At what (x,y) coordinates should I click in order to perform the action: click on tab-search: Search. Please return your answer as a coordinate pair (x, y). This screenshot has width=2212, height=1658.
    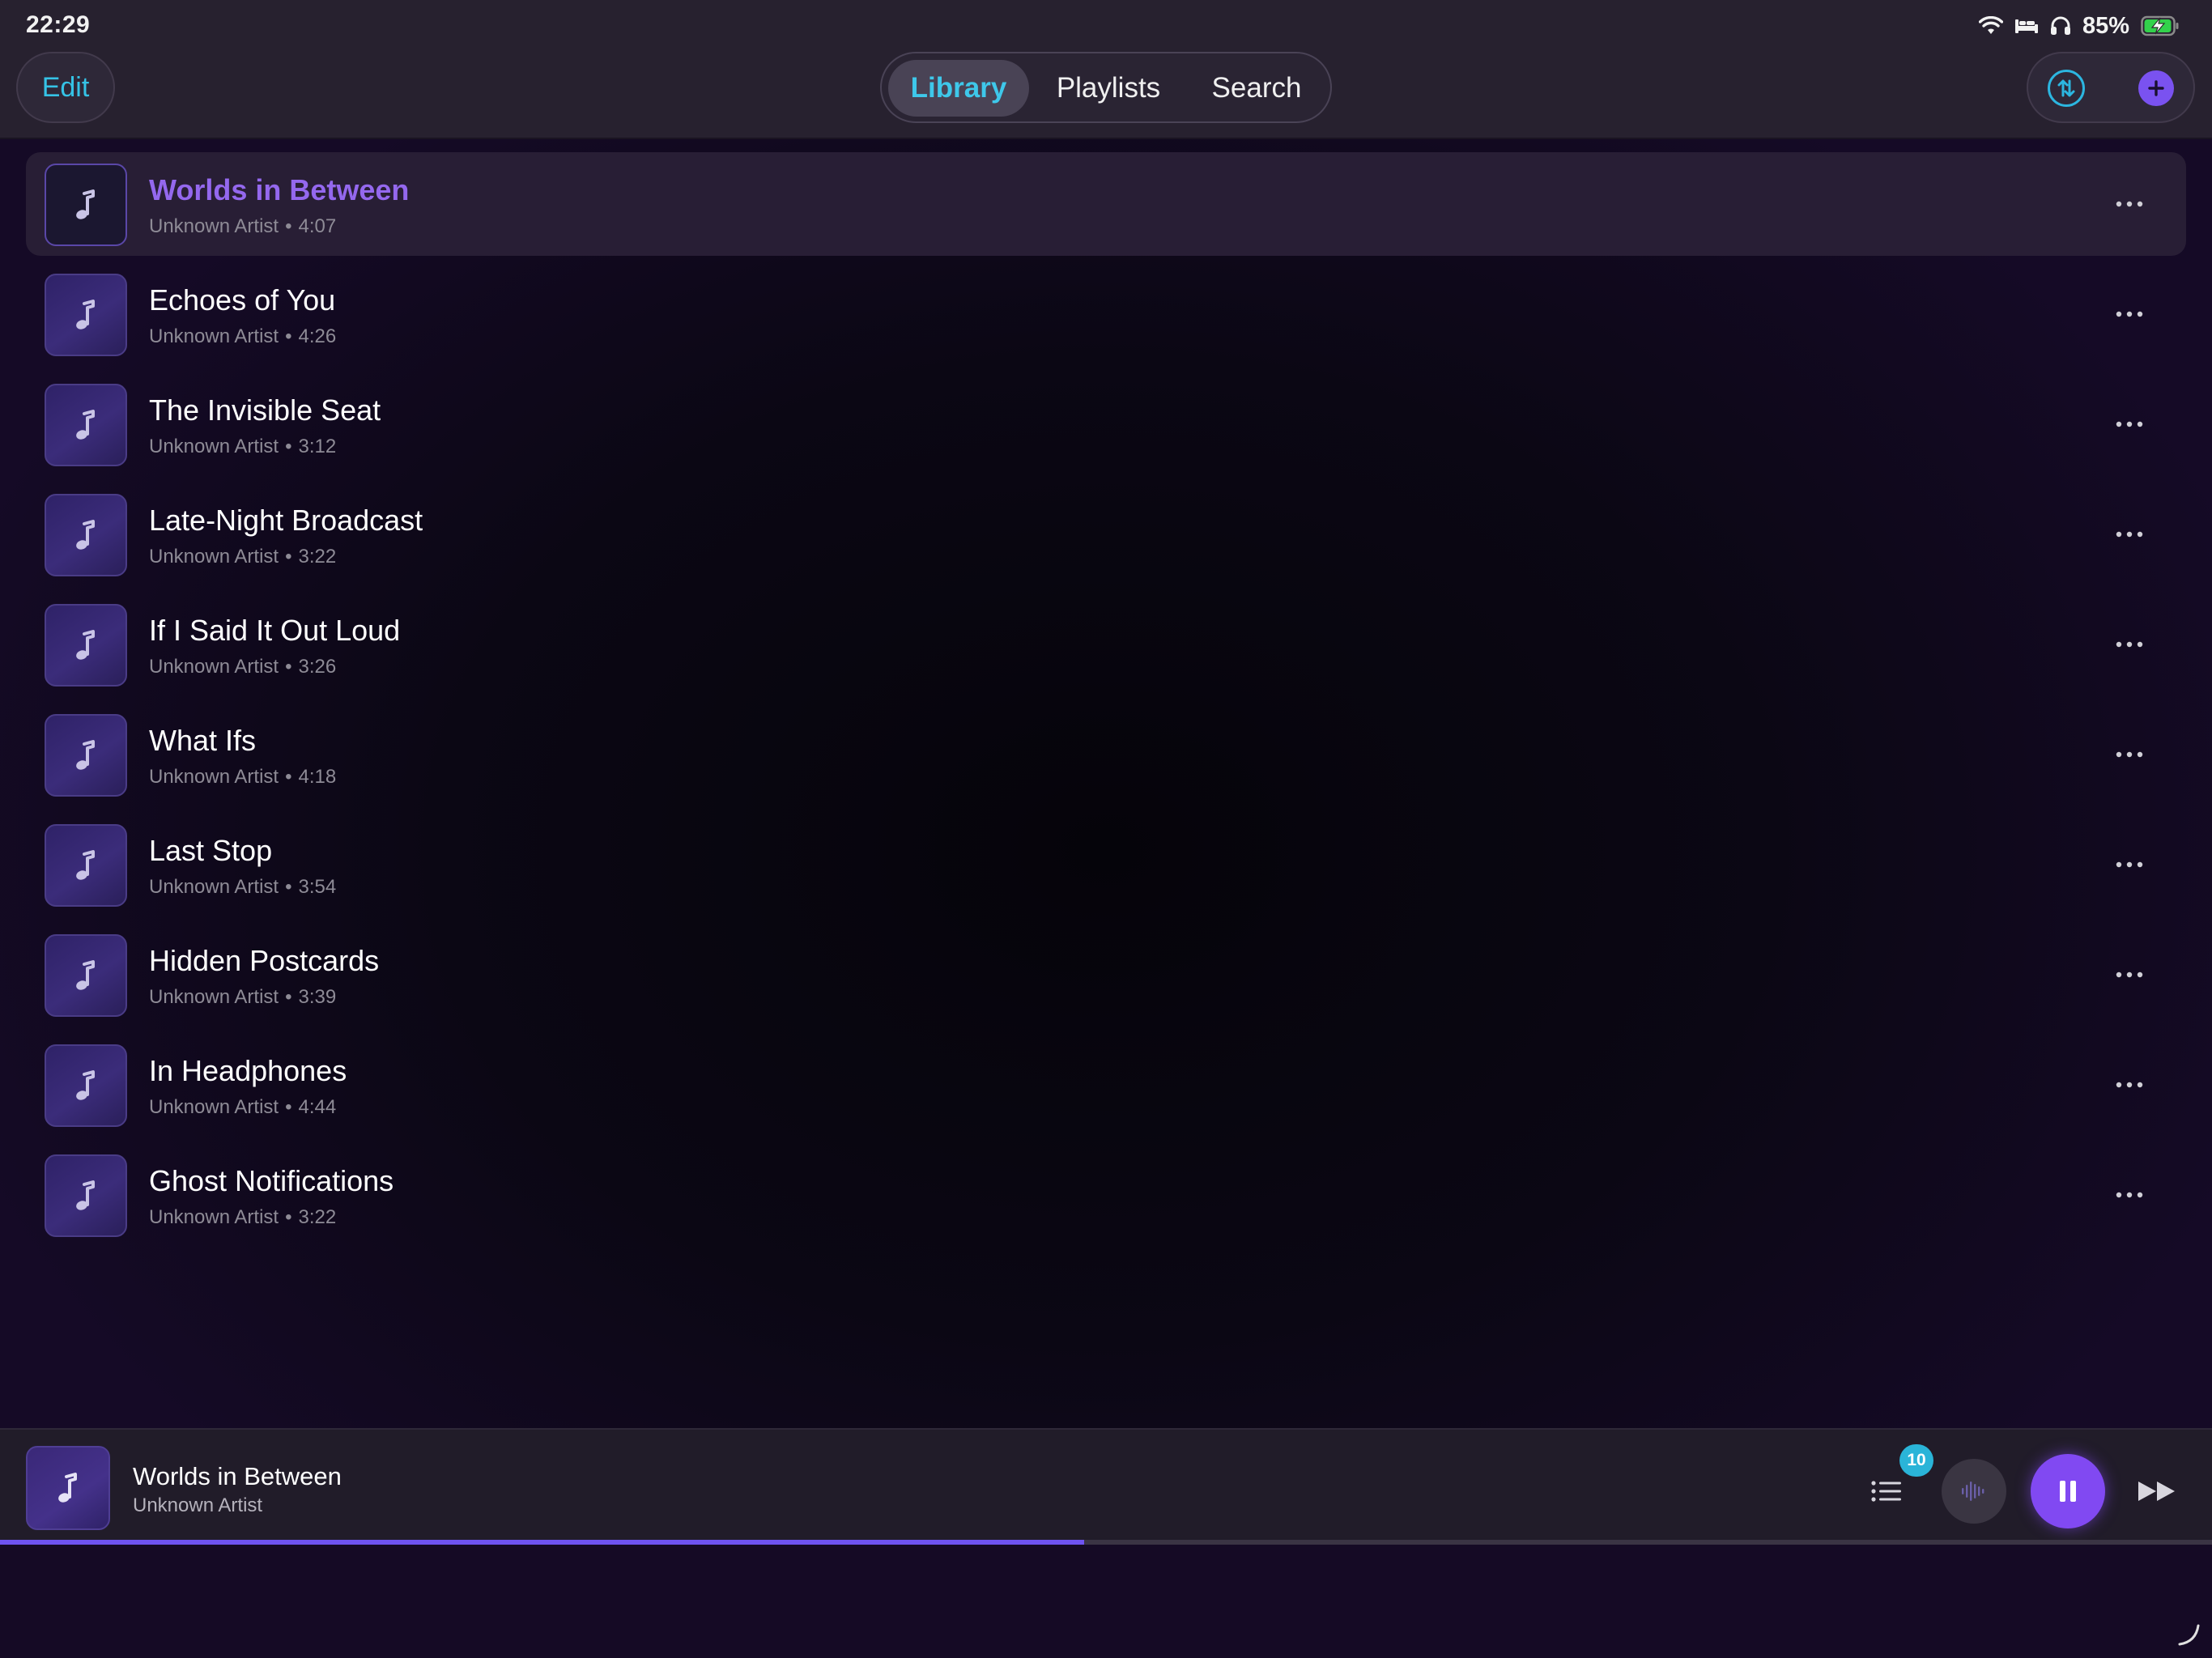
    Looking at the image, I should click on (1256, 88).